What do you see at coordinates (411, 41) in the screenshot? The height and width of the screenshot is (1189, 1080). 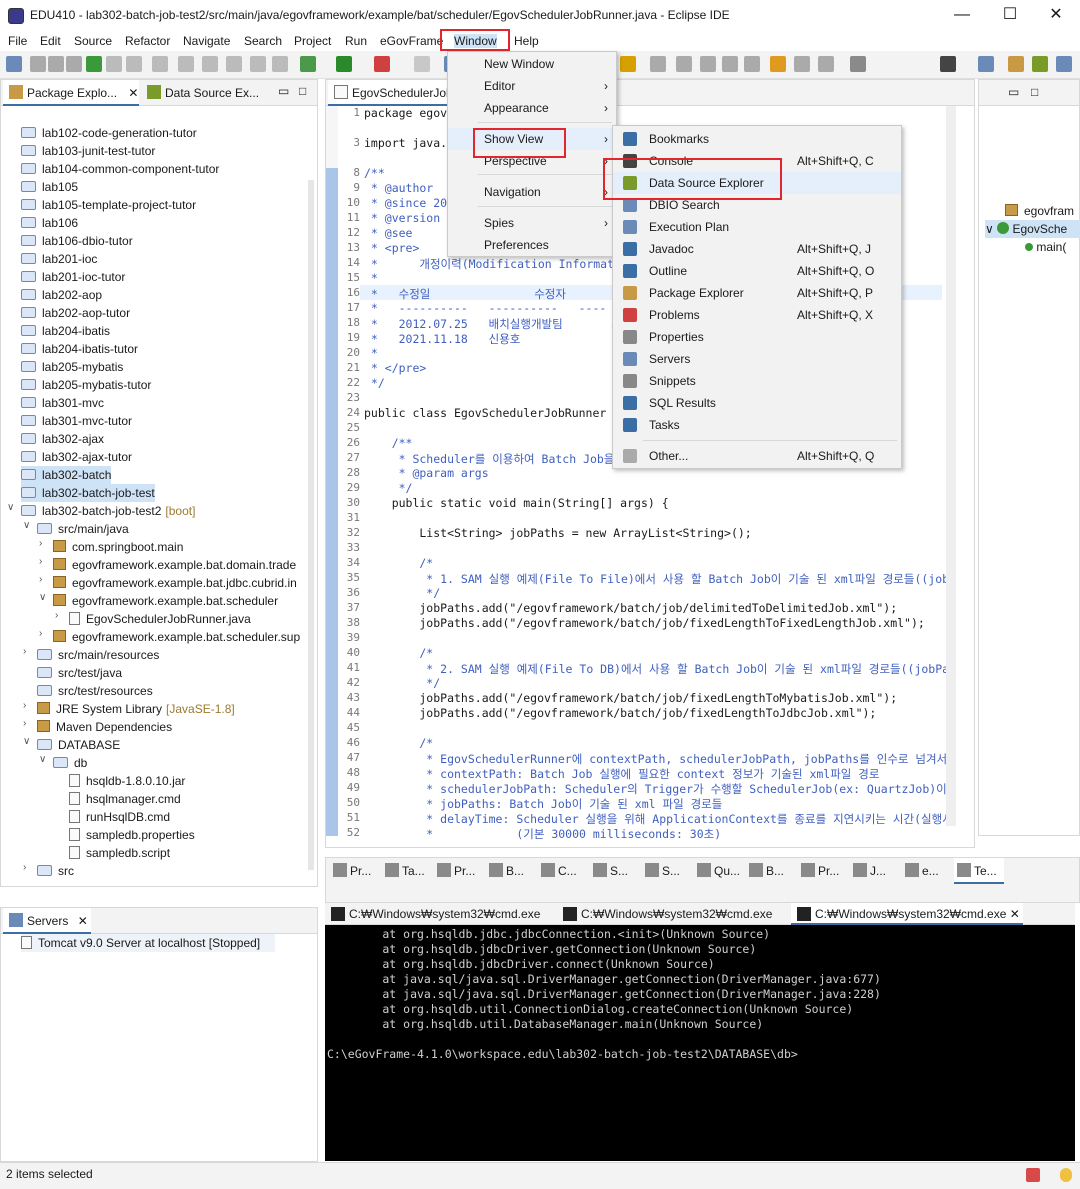 I see `menu-egovframe: eGovFrame` at bounding box center [411, 41].